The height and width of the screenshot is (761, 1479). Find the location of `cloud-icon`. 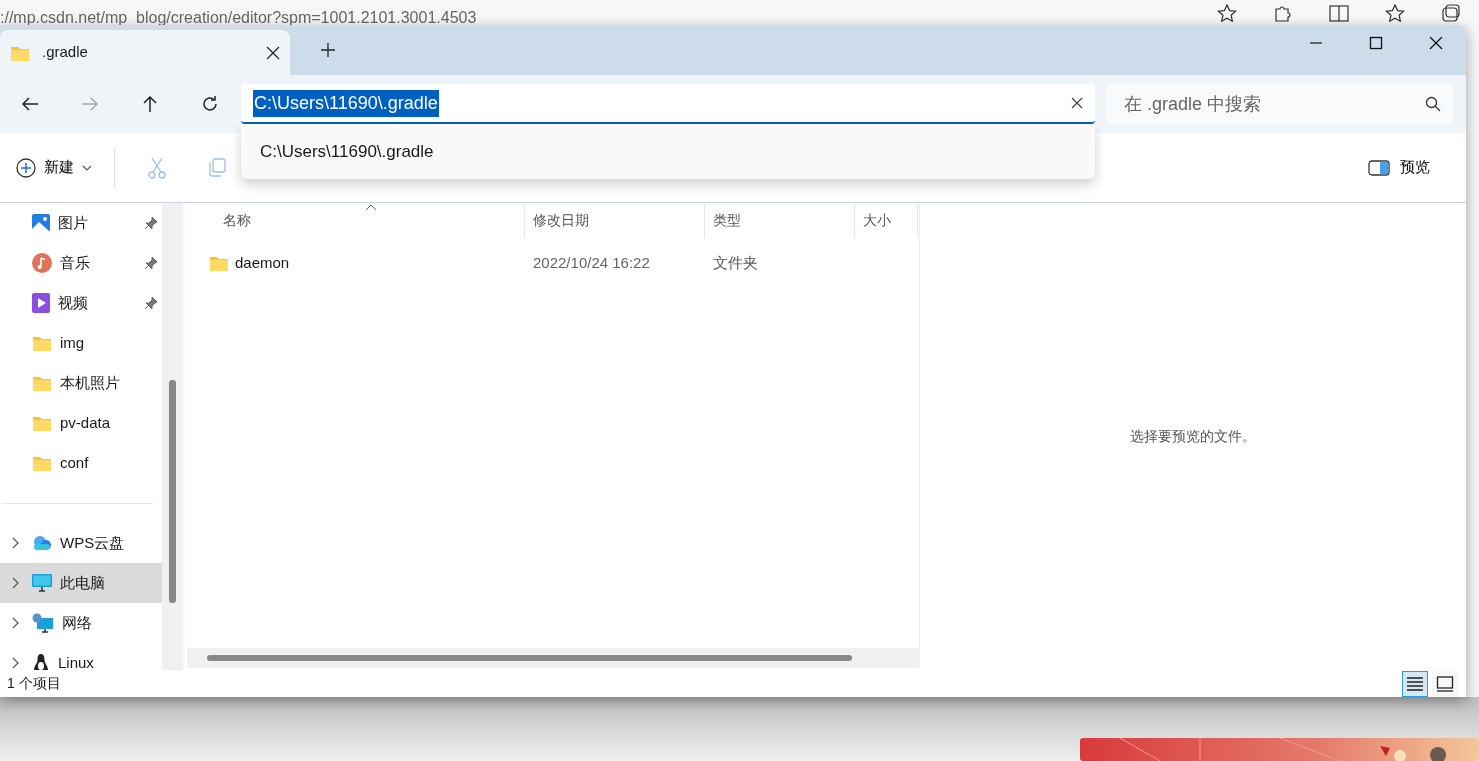

cloud-icon is located at coordinates (42, 543).